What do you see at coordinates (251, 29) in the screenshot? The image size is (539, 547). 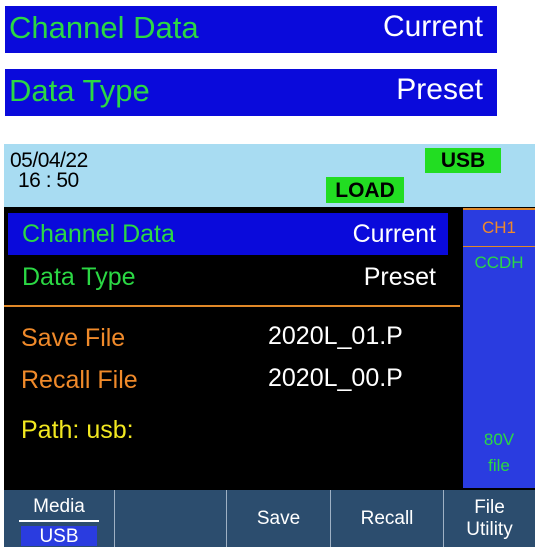 I see `example-row-channel-data: Channel Data Current` at bounding box center [251, 29].